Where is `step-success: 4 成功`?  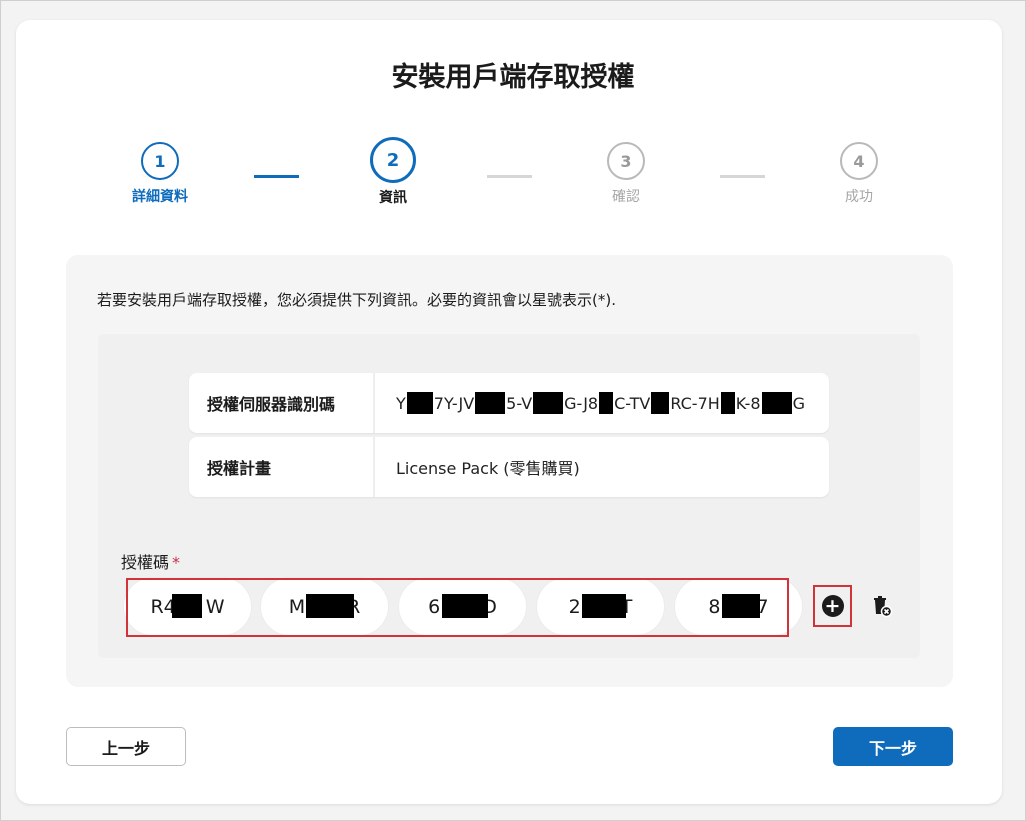 step-success: 4 成功 is located at coordinates (859, 174).